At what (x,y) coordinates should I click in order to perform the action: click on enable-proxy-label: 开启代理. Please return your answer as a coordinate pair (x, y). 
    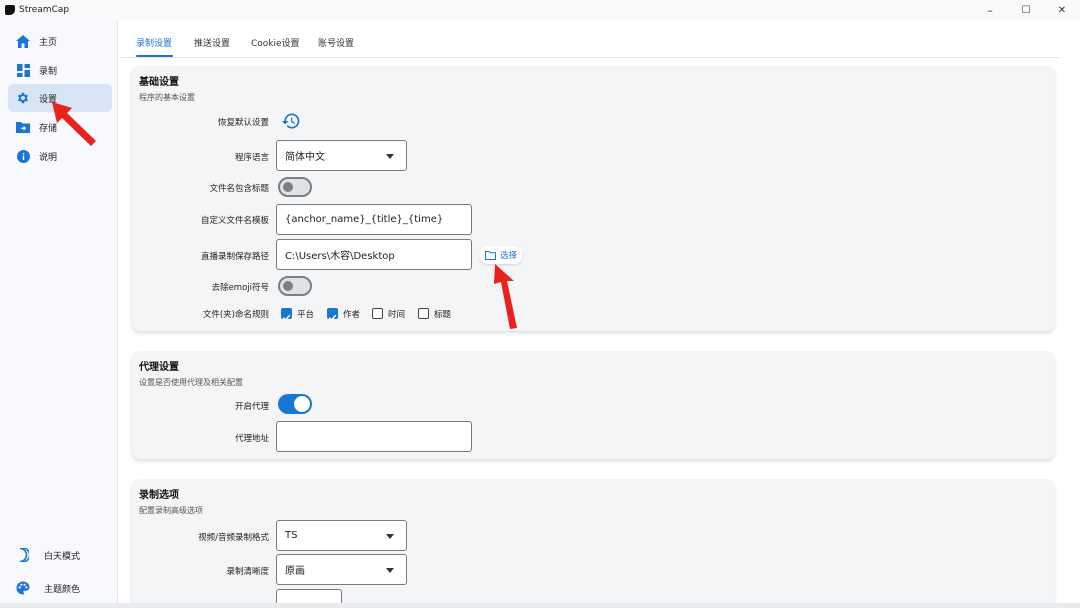
    Looking at the image, I should click on (251, 407).